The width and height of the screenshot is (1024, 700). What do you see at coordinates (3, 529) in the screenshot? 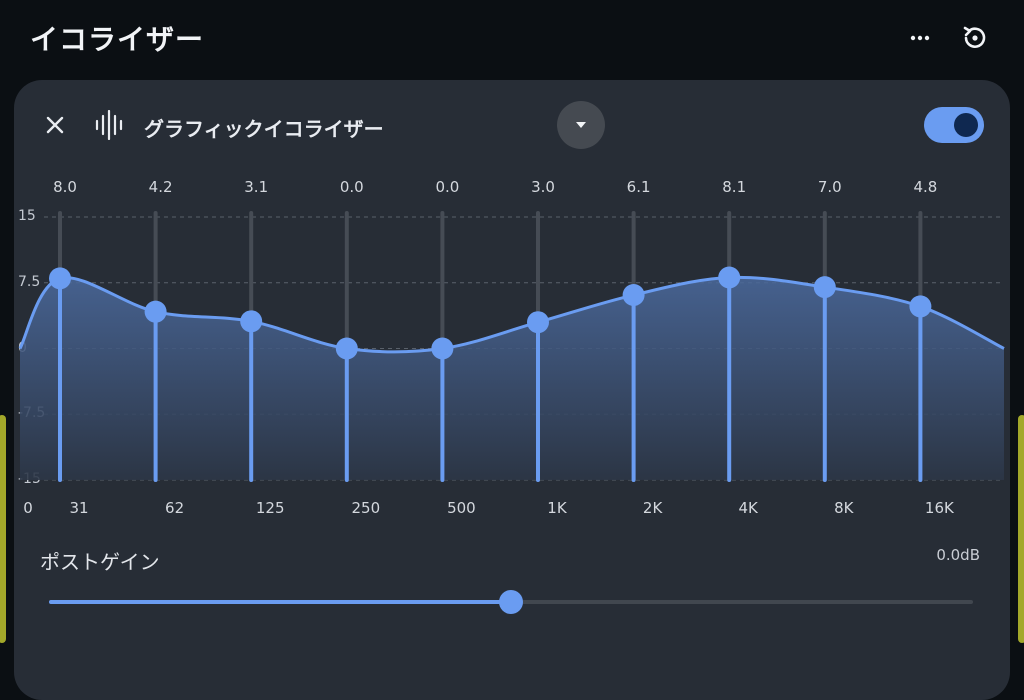
I see `left-edge-accent` at bounding box center [3, 529].